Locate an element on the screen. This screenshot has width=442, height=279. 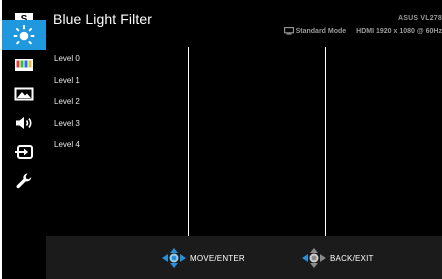
sidebar-item-system-setup is located at coordinates (24, 181).